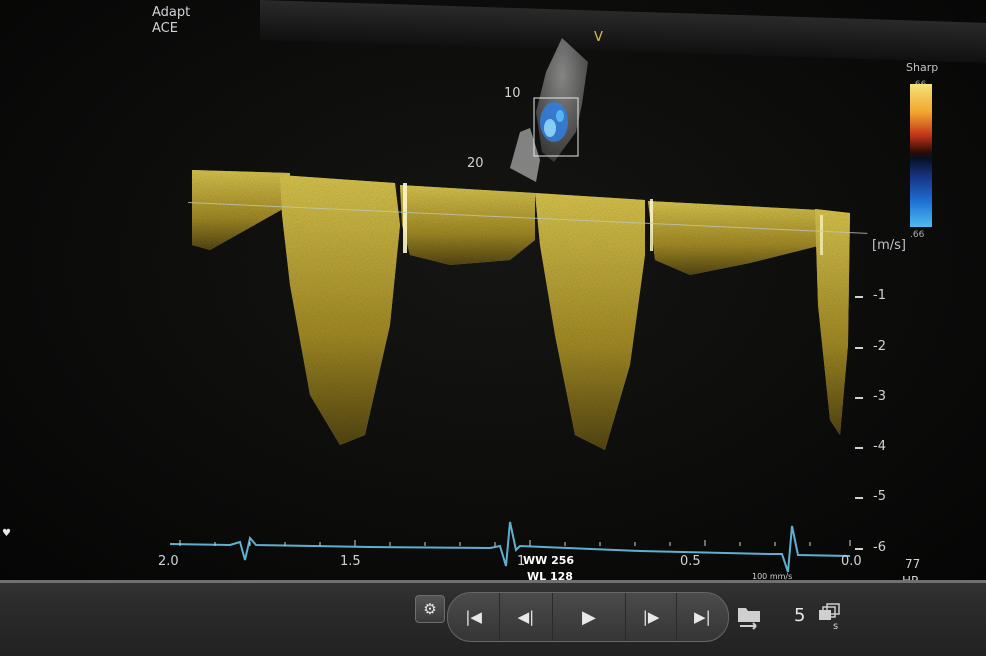 This screenshot has width=986, height=656. I want to click on last-frame-icon: ▶|, so click(702, 617).